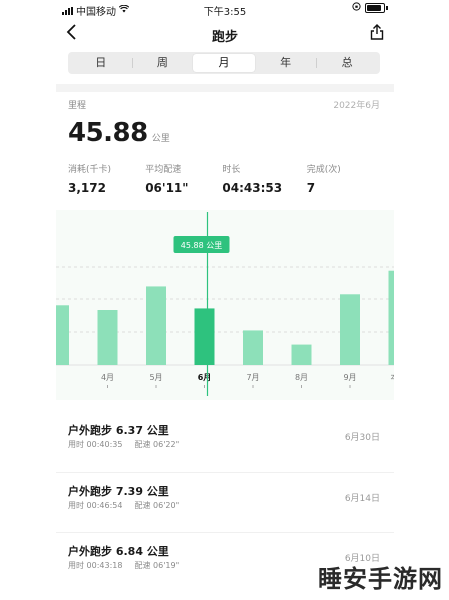  I want to click on stat-value: 3,172, so click(87, 188).